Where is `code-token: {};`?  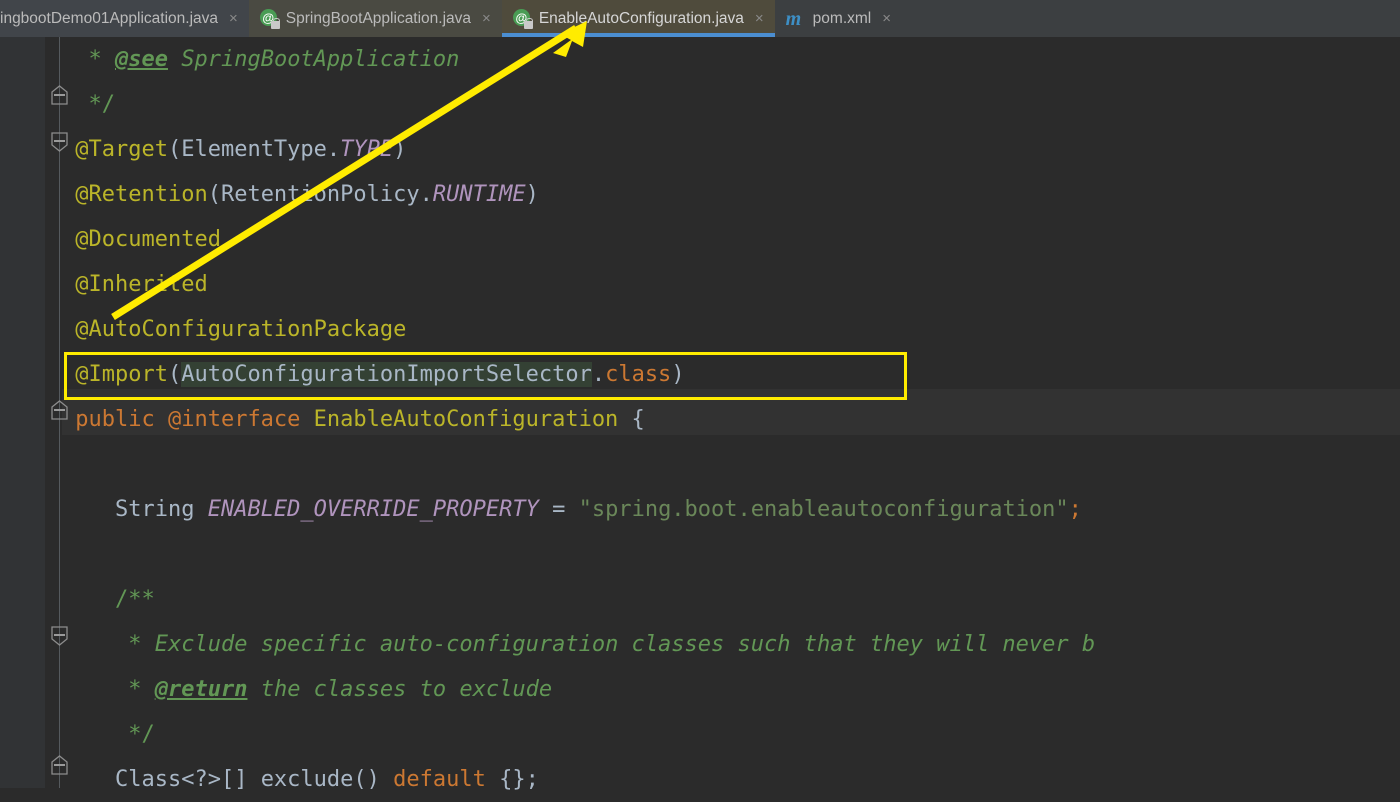
code-token: {}; is located at coordinates (512, 779).